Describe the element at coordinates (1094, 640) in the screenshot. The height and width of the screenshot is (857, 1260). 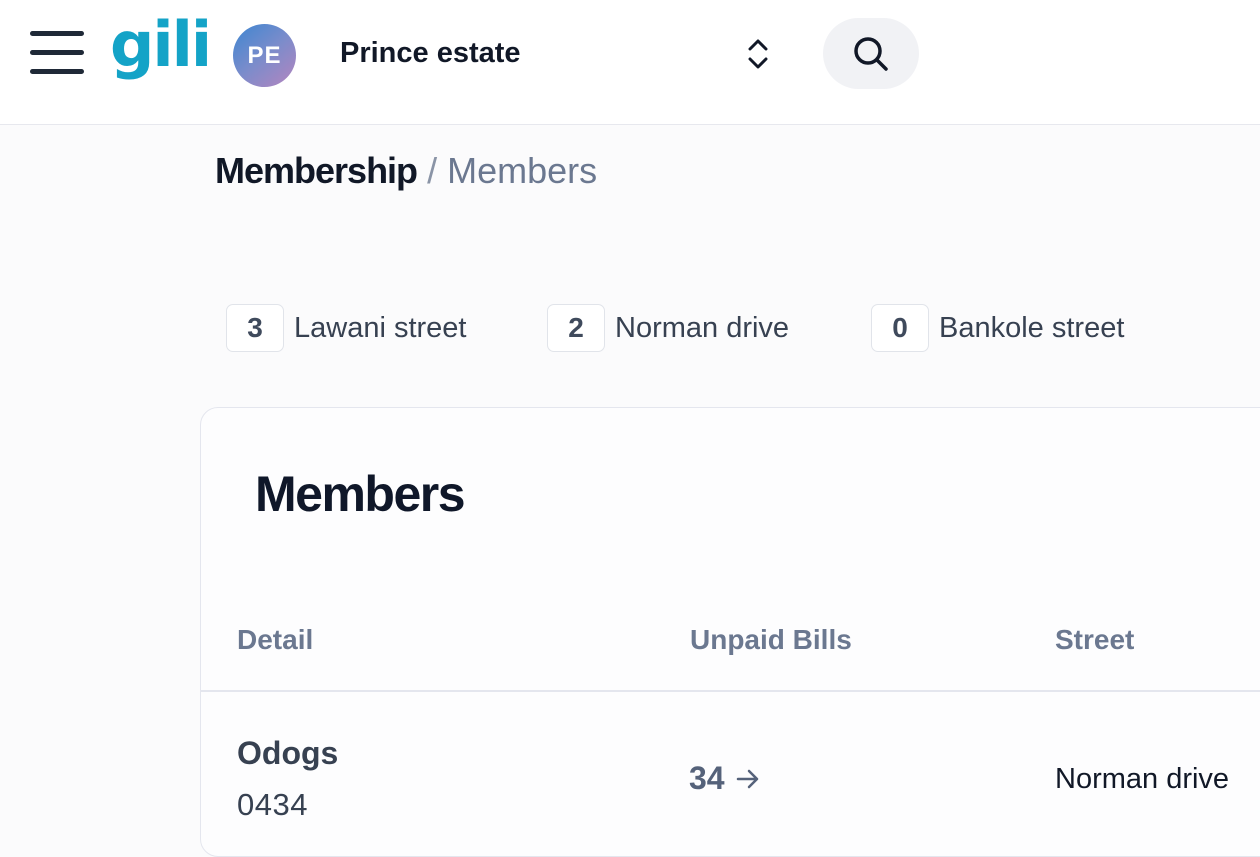
I see `column-header-street: Street` at that location.